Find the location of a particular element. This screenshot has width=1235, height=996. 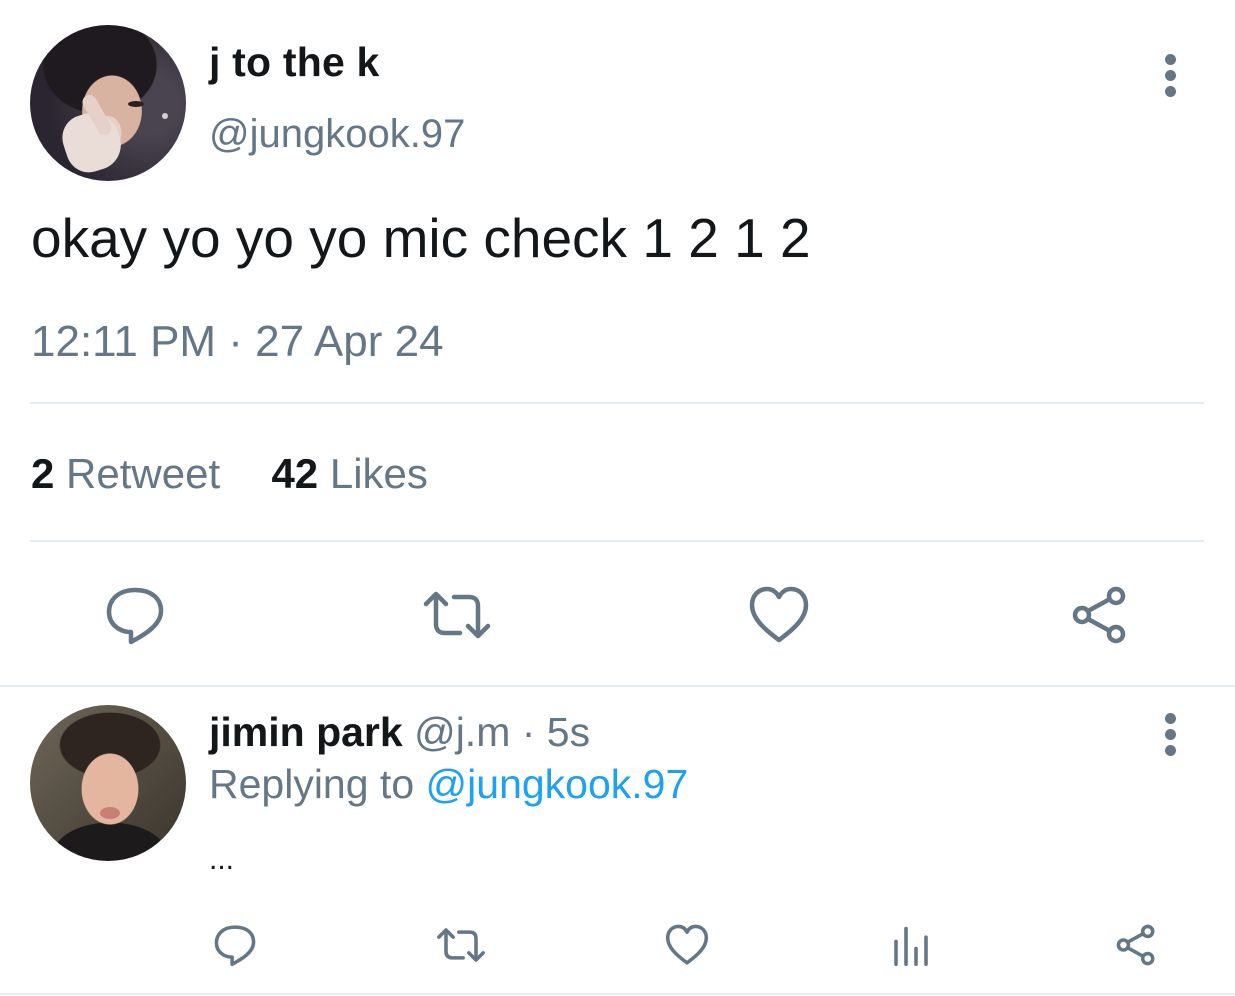

reply-meta: @j.m · 5s is located at coordinates (502, 732).